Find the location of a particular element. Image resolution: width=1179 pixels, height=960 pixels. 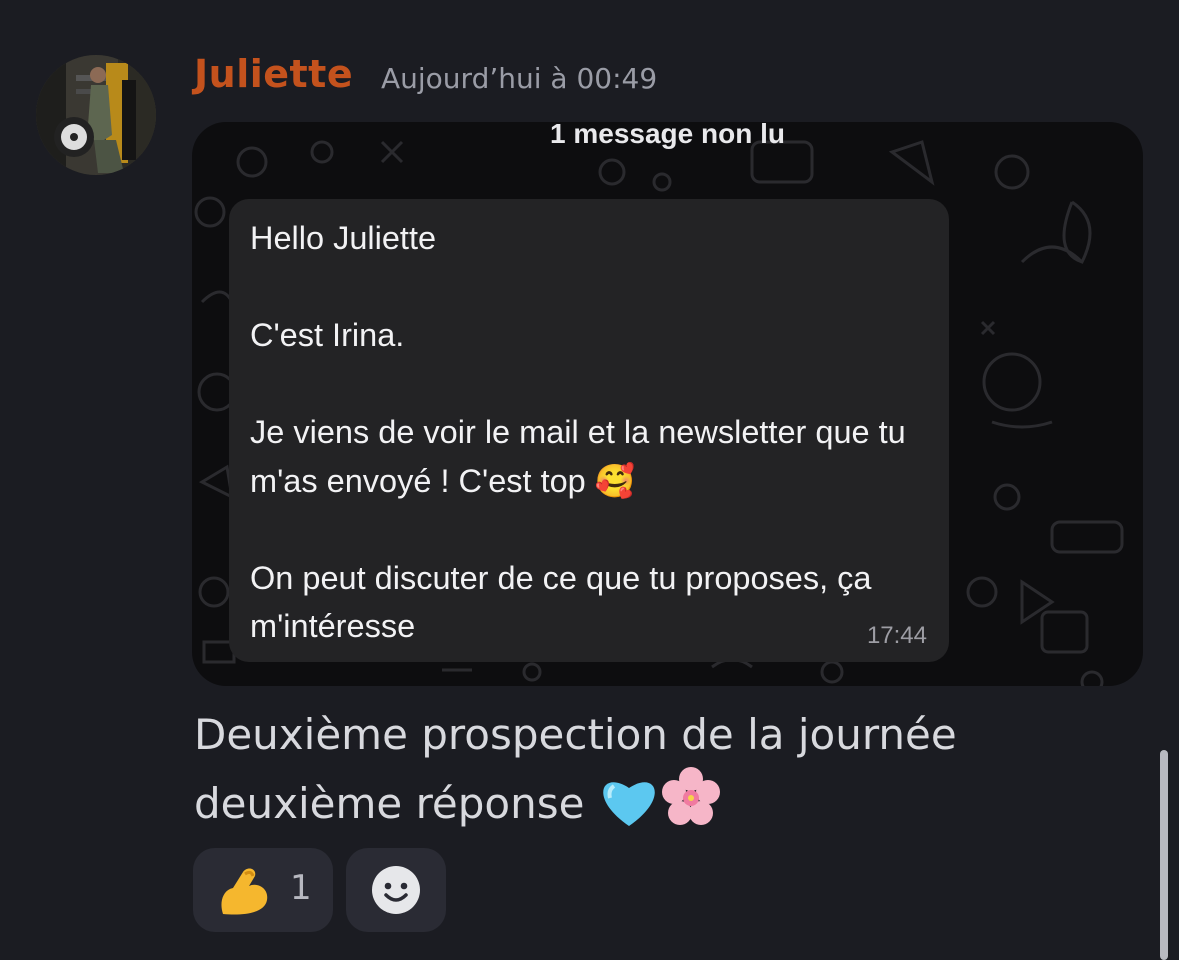

unread-banner: 1 message non lu is located at coordinates (667, 135).